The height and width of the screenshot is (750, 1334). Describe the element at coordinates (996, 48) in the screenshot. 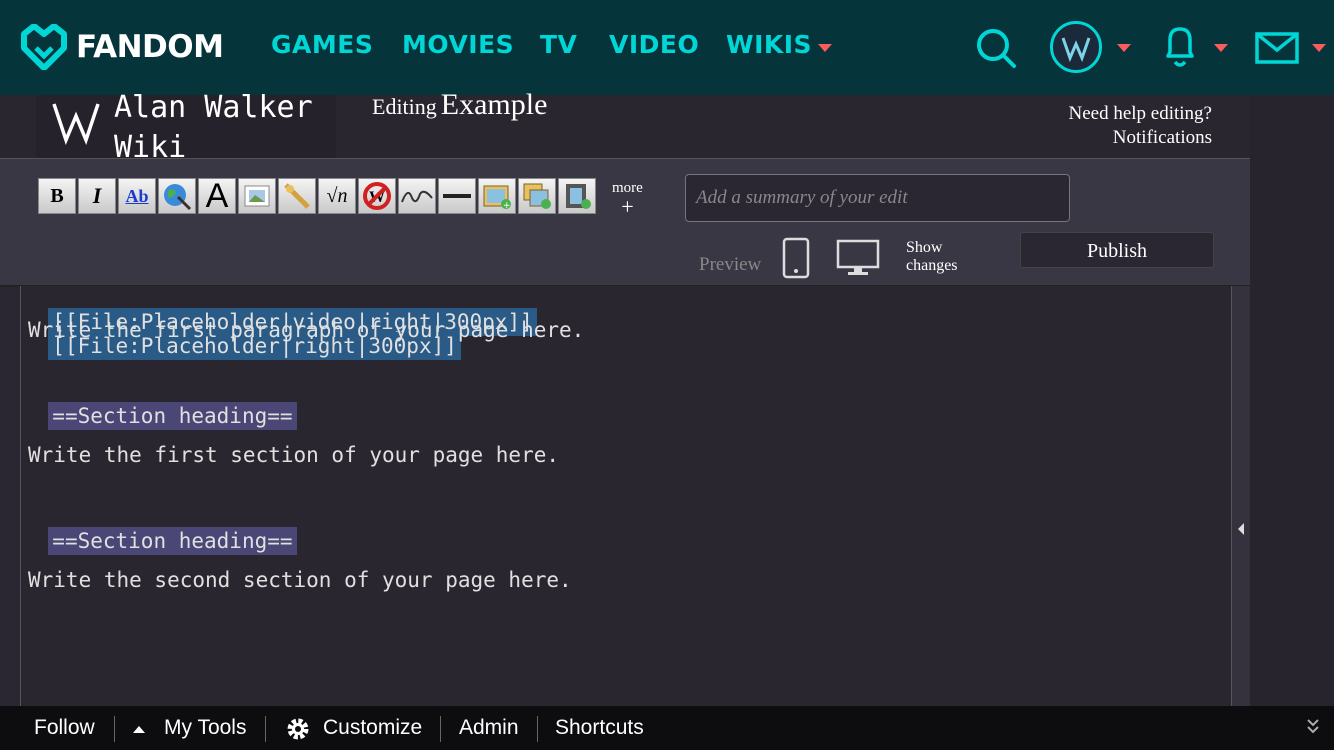

I see `search-icon` at that location.